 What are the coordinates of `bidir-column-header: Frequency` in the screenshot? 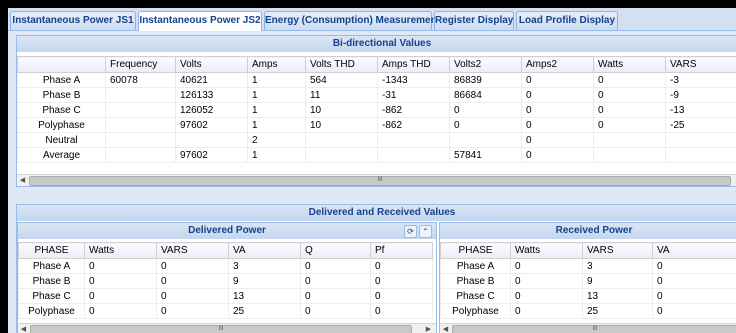 It's located at (140, 64).